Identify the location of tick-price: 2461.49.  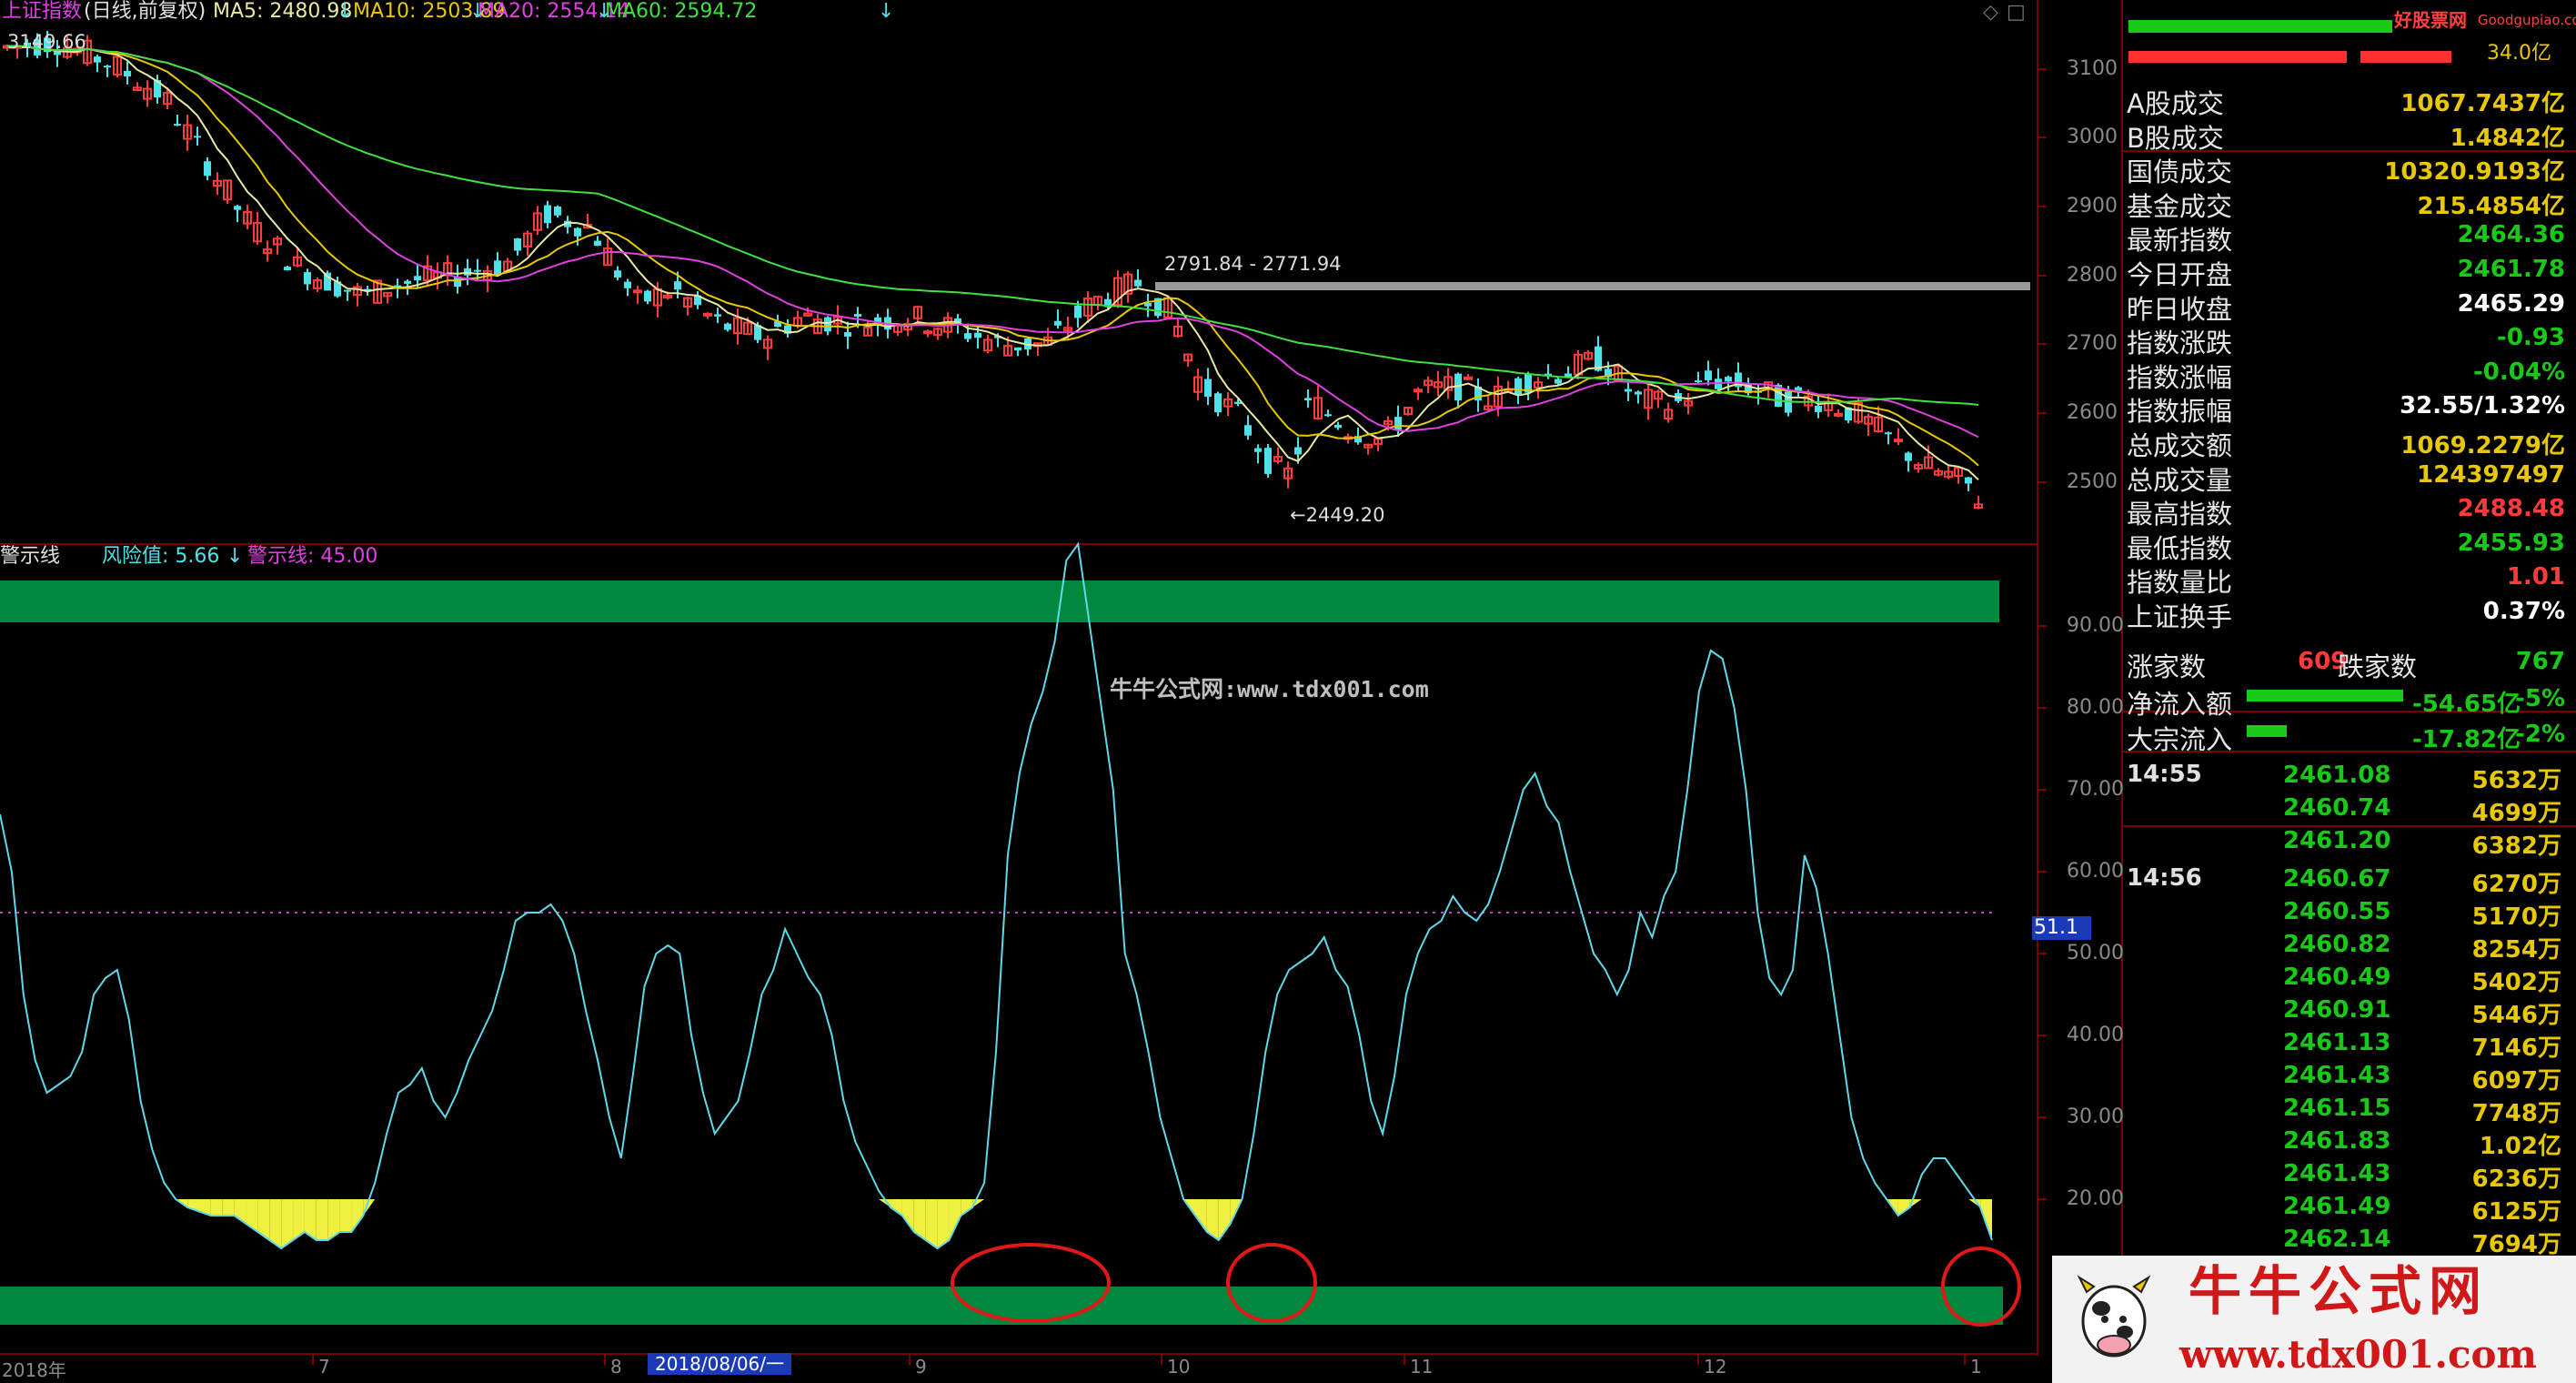
(2337, 1206).